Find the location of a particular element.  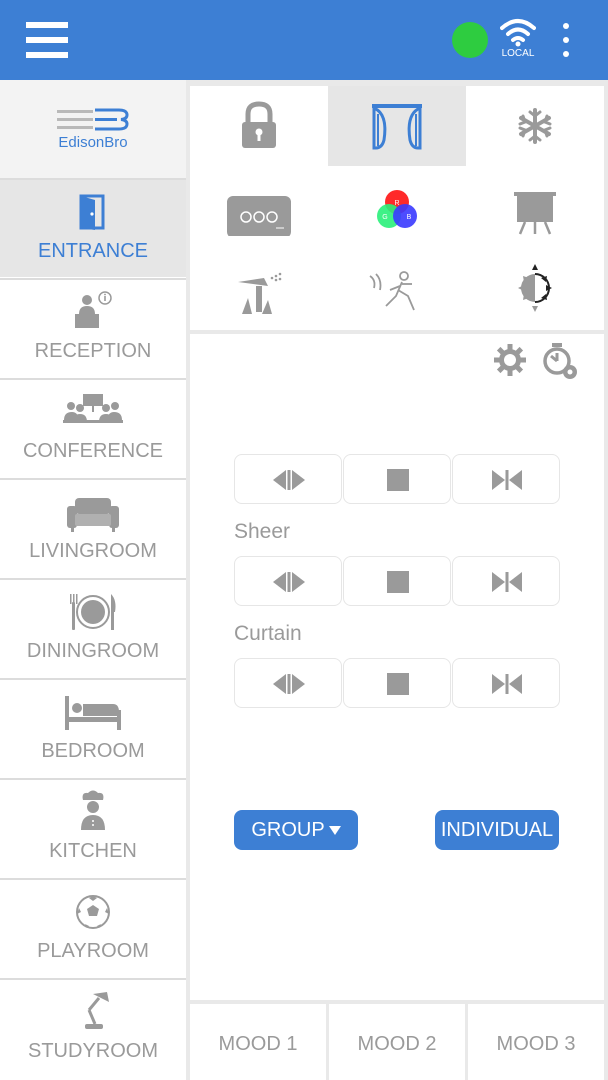

soccer-ball-icon is located at coordinates (93, 912).